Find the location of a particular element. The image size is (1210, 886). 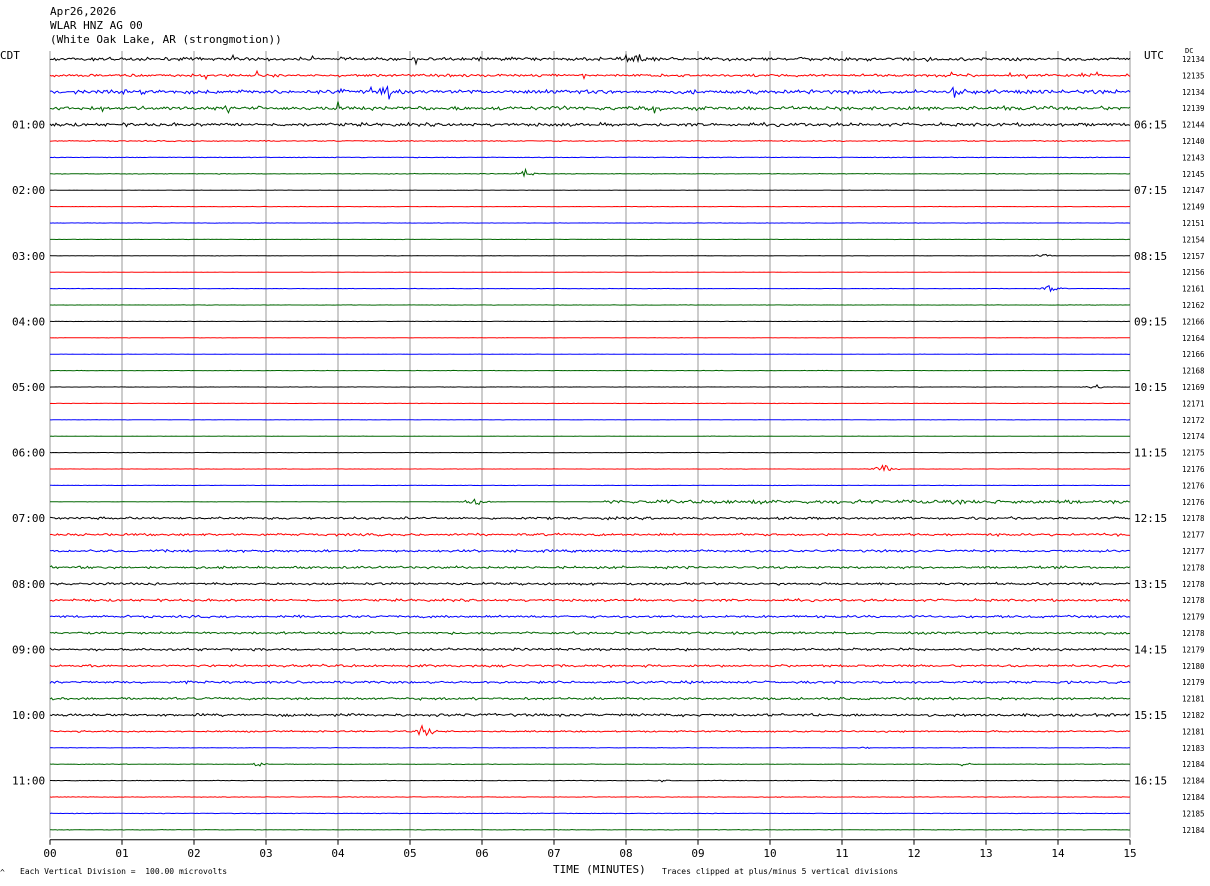

dc-value-28: 12178 is located at coordinates (1193, 518).